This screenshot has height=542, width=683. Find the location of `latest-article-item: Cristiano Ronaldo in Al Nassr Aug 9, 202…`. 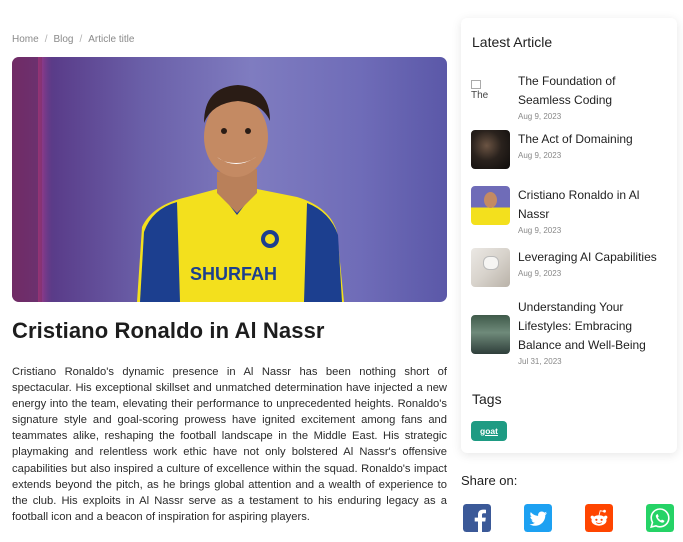

latest-article-item: Cristiano Ronaldo in Al Nassr Aug 9, 202… is located at coordinates (571, 210).